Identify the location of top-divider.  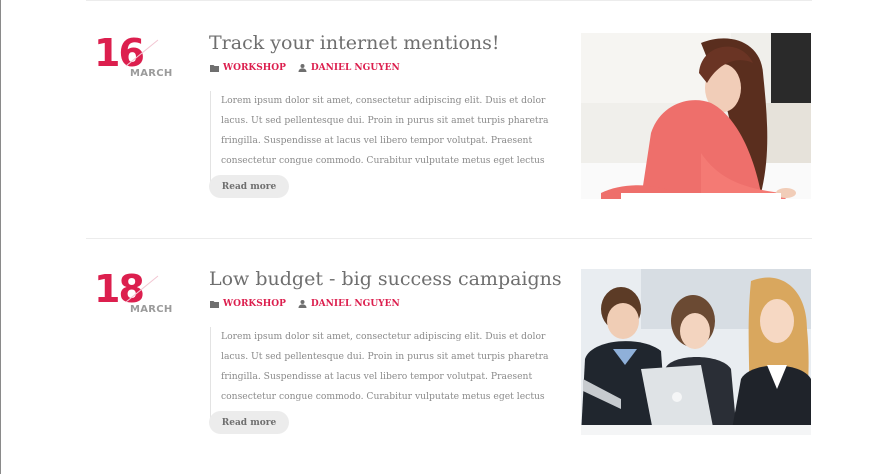
(449, 0).